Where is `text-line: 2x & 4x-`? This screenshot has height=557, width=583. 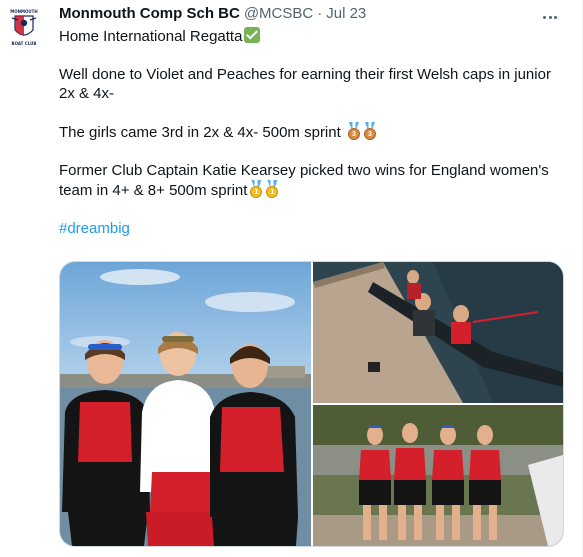
text-line: 2x & 4x- is located at coordinates (87, 93).